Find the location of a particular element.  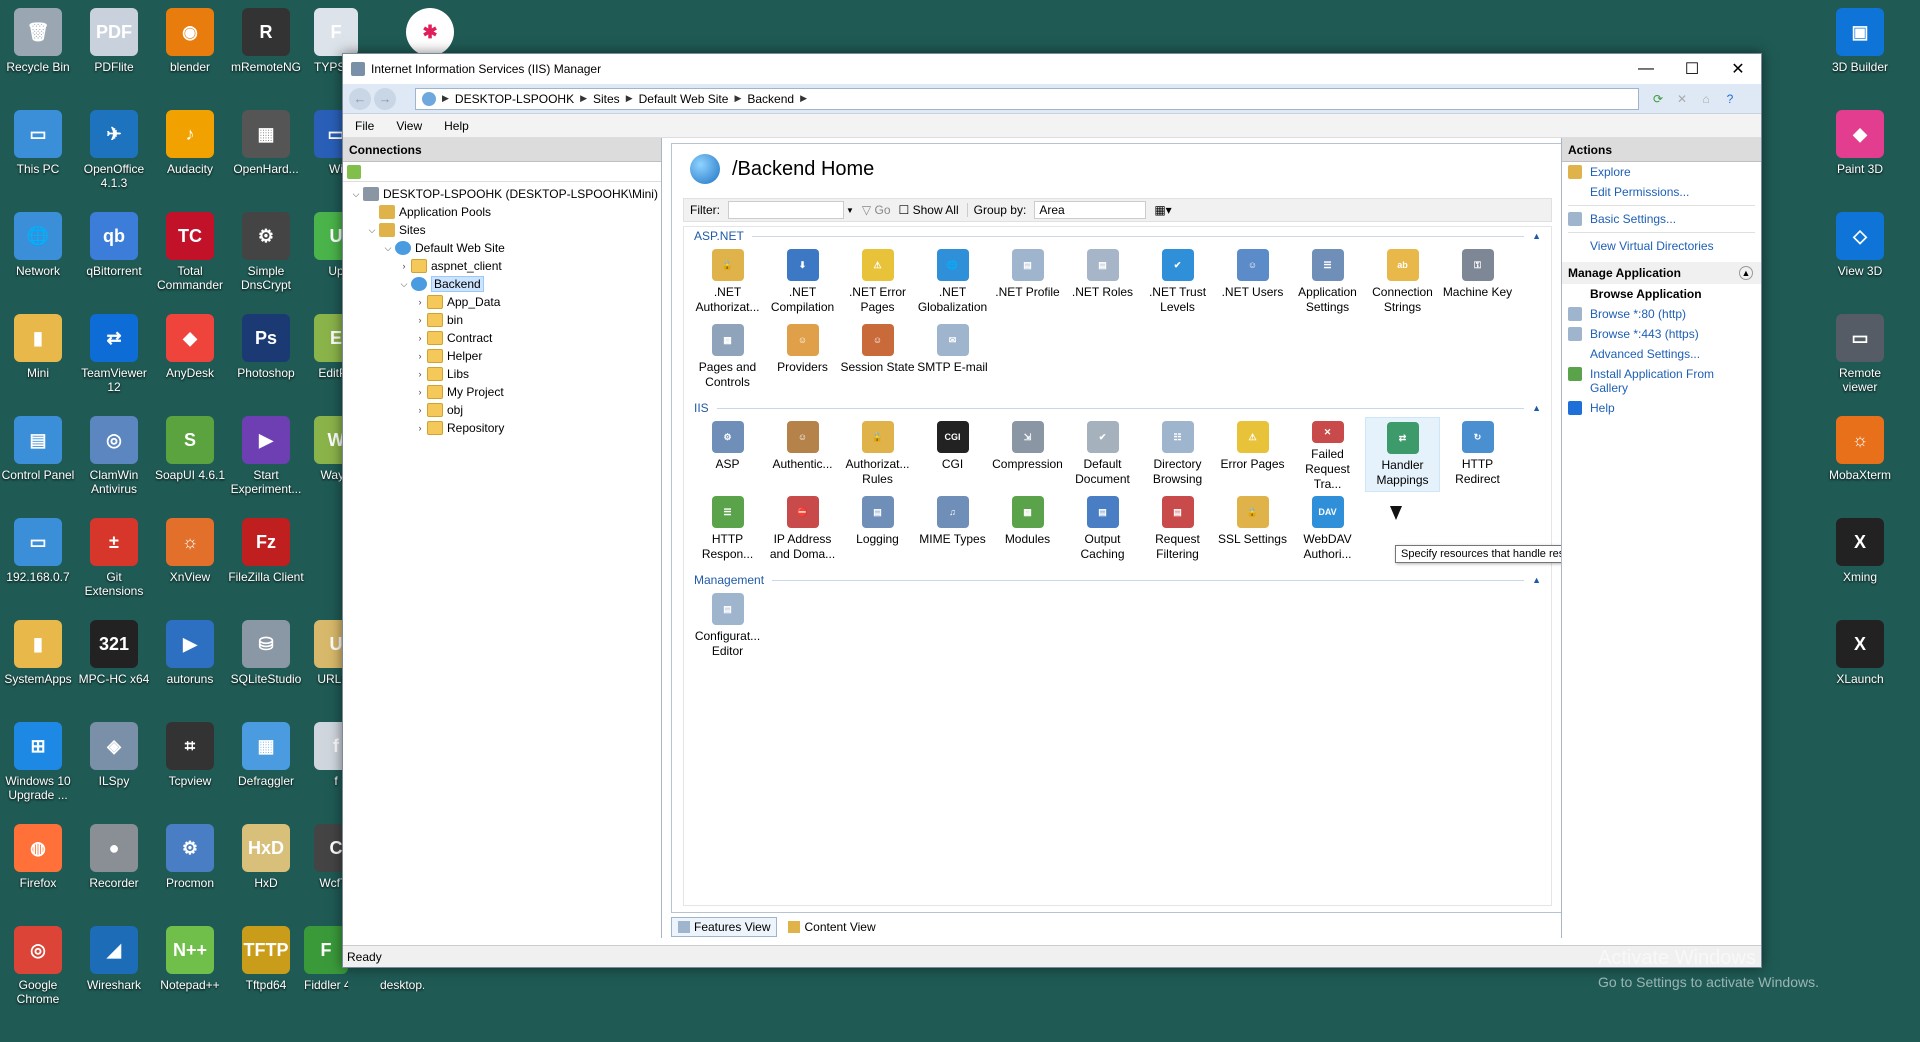

breadcrumb-item-backend: Backend is located at coordinates (770, 99).